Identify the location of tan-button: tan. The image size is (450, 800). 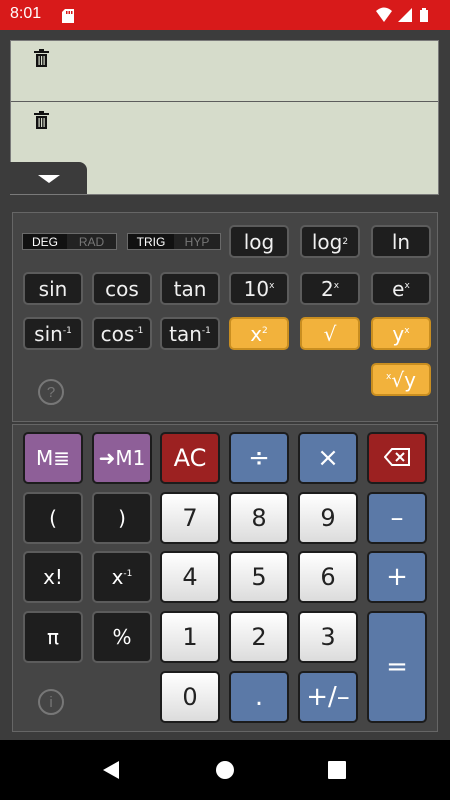
(190, 288).